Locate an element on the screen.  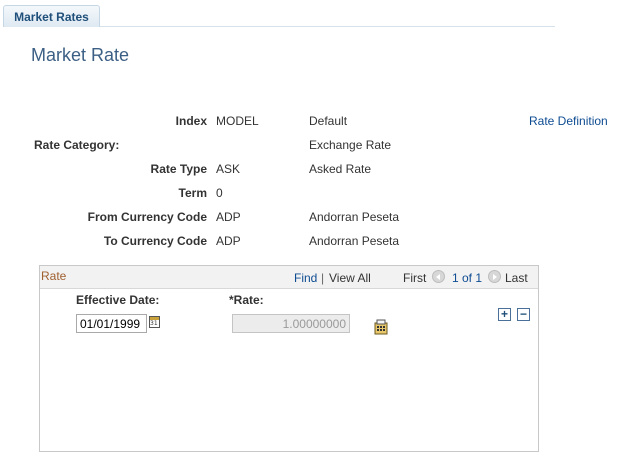
chevron-left-icon is located at coordinates (438, 276).